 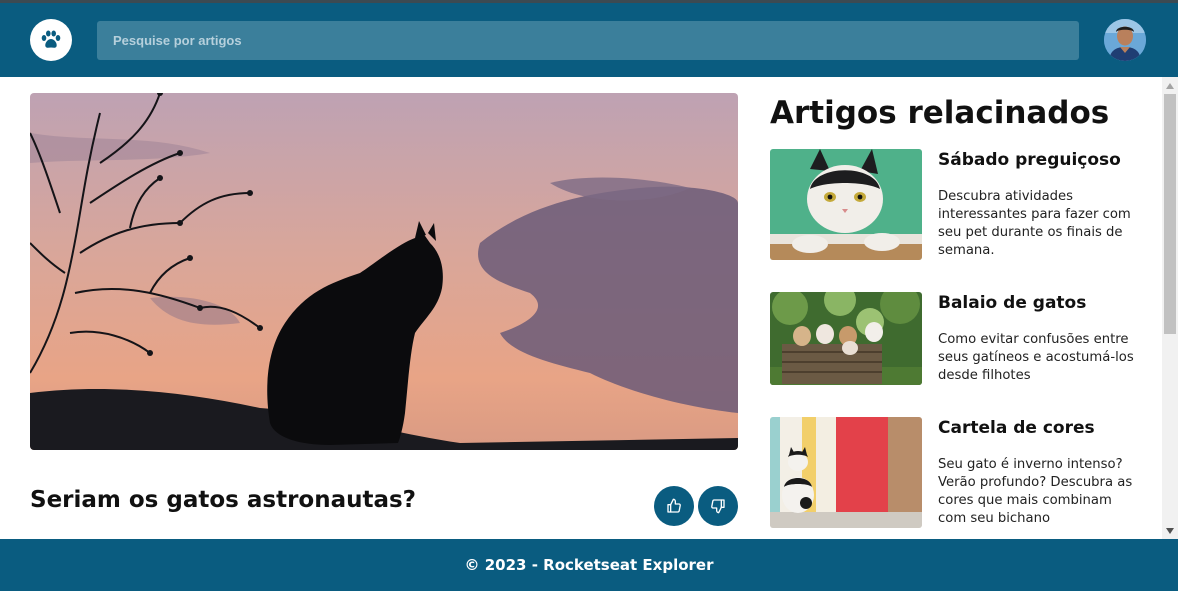 I want to click on logo, so click(x=51, y=40).